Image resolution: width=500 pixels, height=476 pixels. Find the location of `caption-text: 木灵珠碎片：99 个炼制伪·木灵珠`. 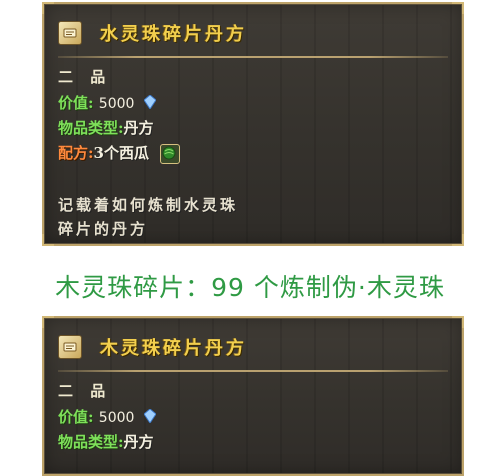

caption-text: 木灵珠碎片：99 个炼制伪·木灵珠 is located at coordinates (250, 287).